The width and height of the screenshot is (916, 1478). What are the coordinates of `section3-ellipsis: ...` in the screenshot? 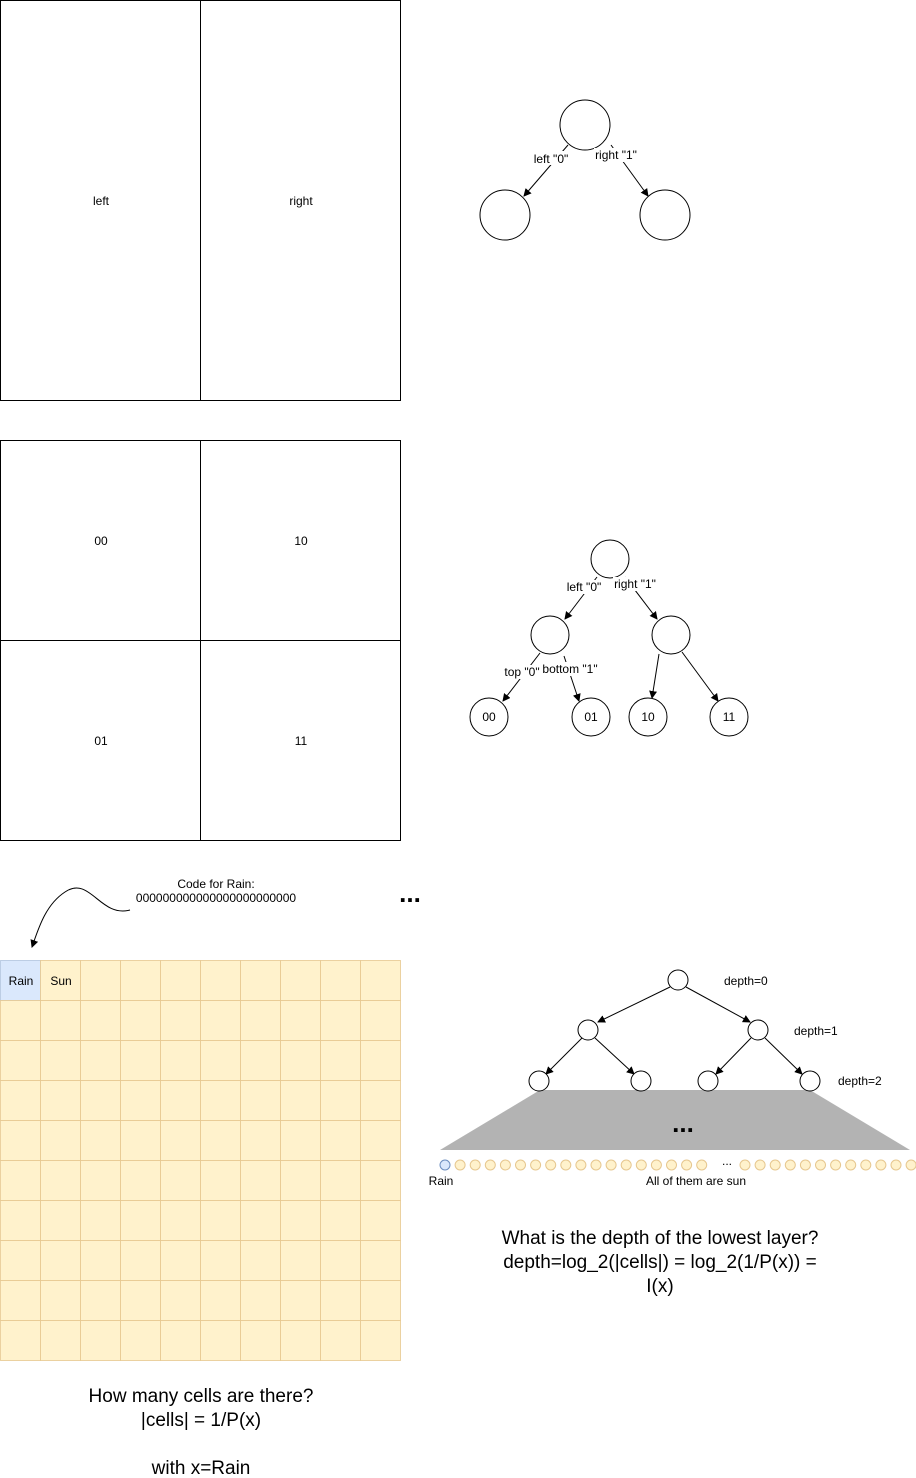 It's located at (410, 893).